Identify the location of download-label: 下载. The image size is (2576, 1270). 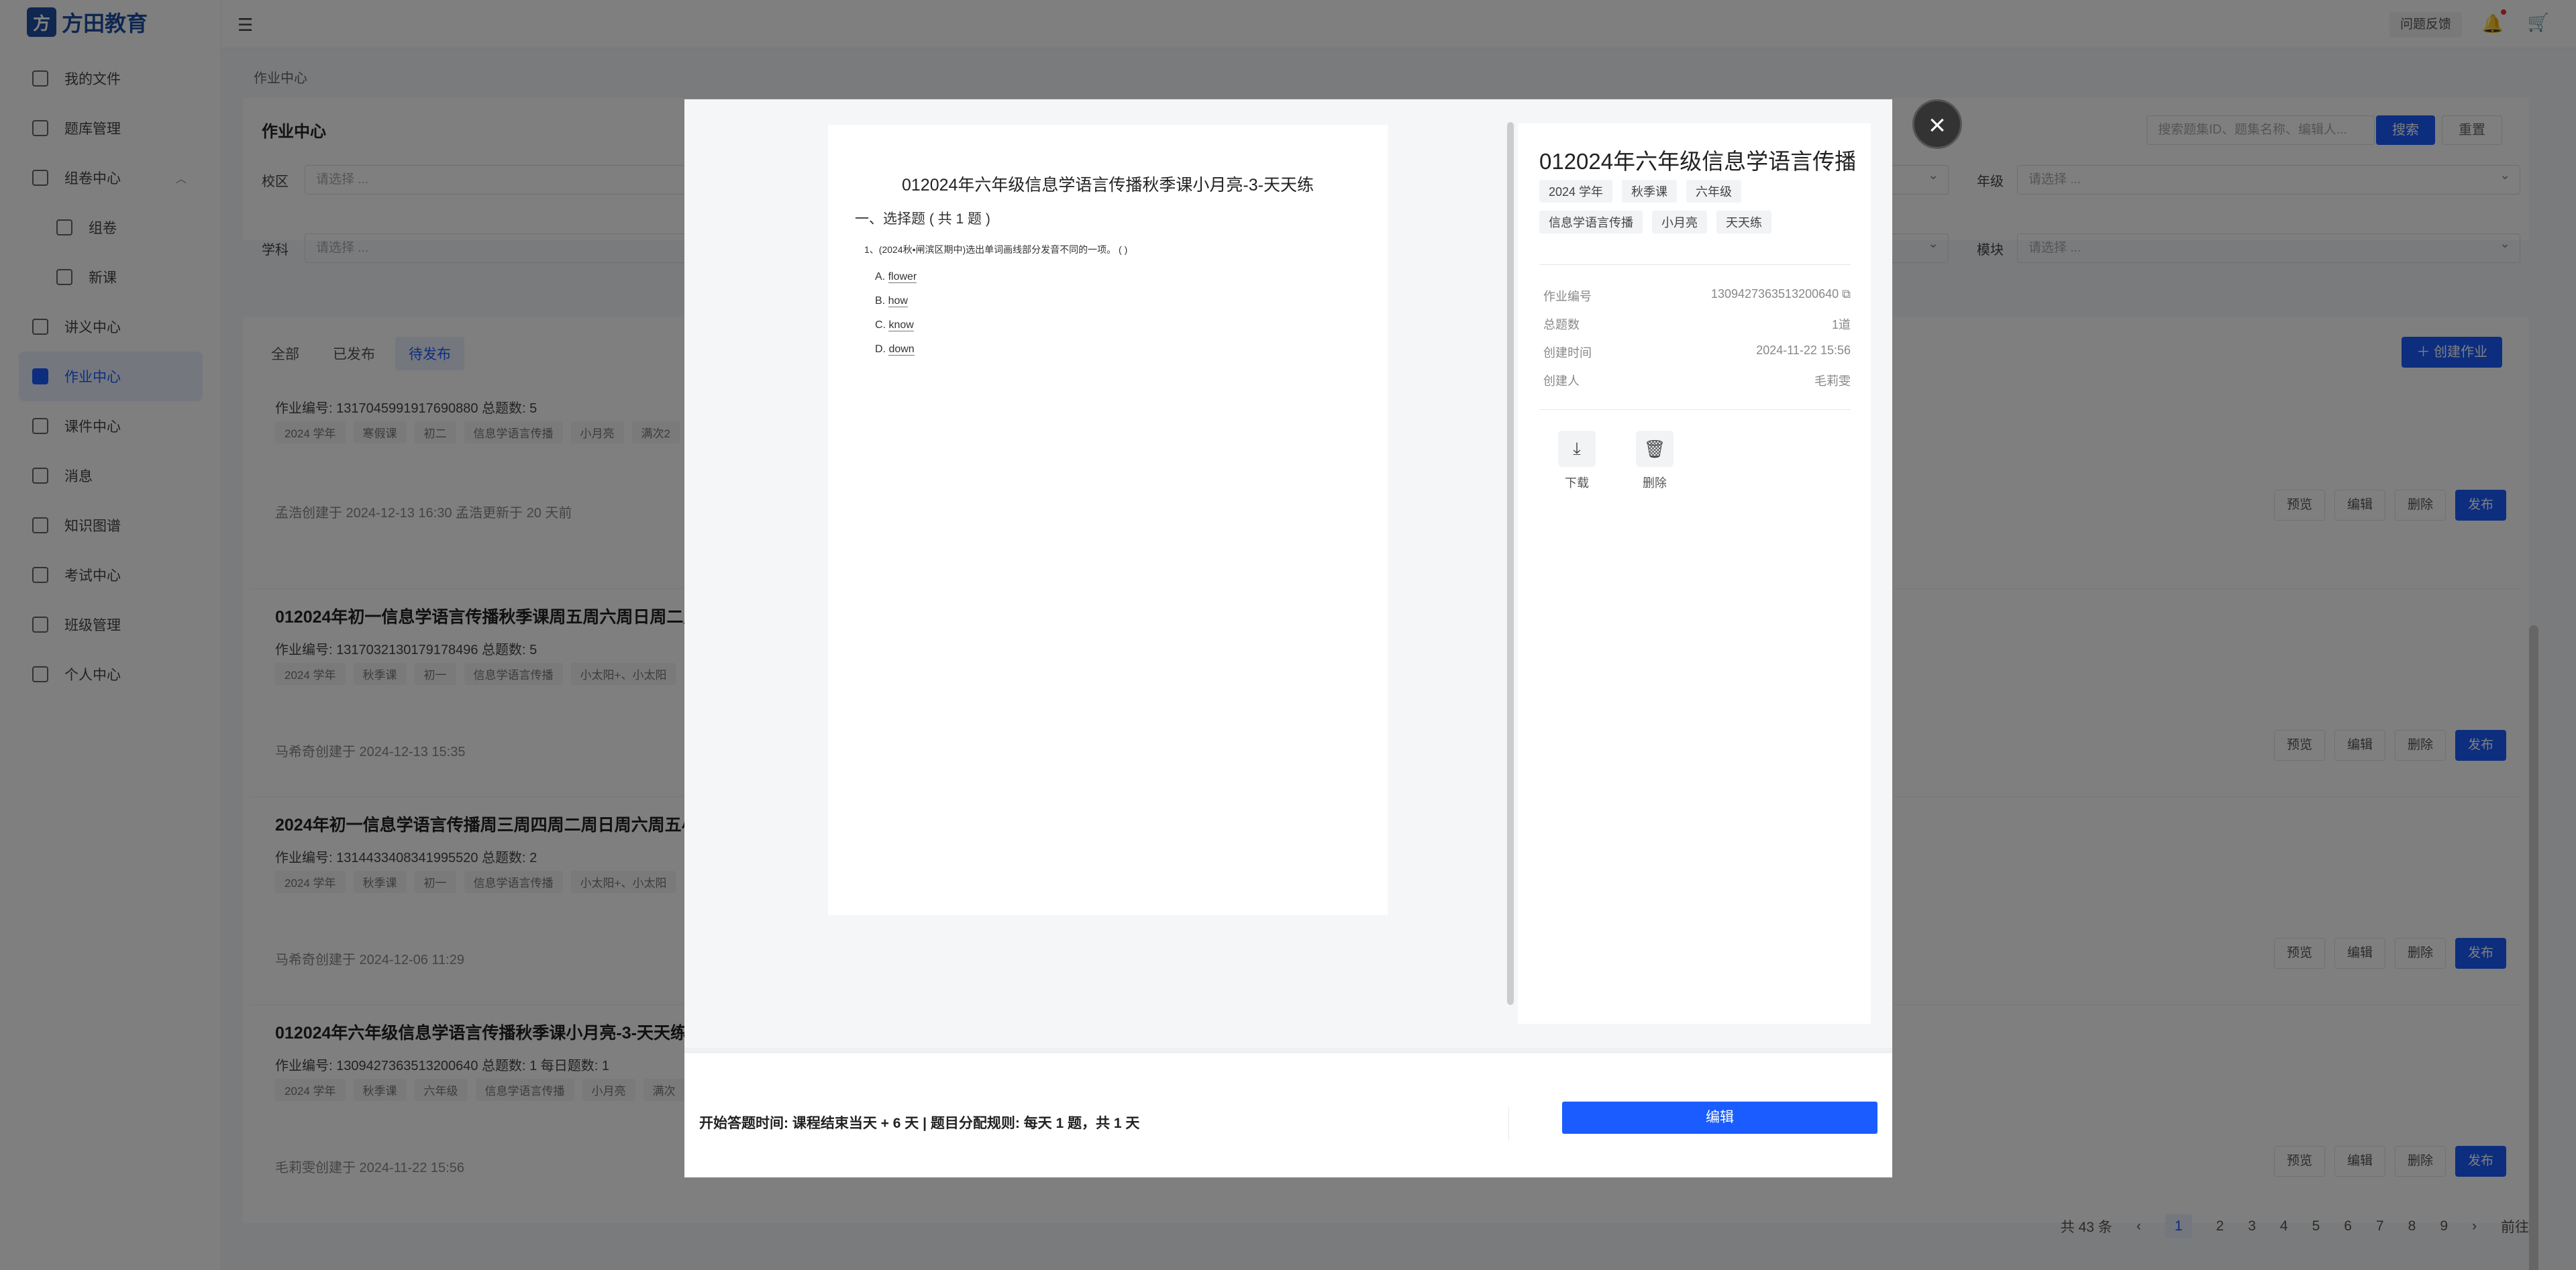
(1577, 483).